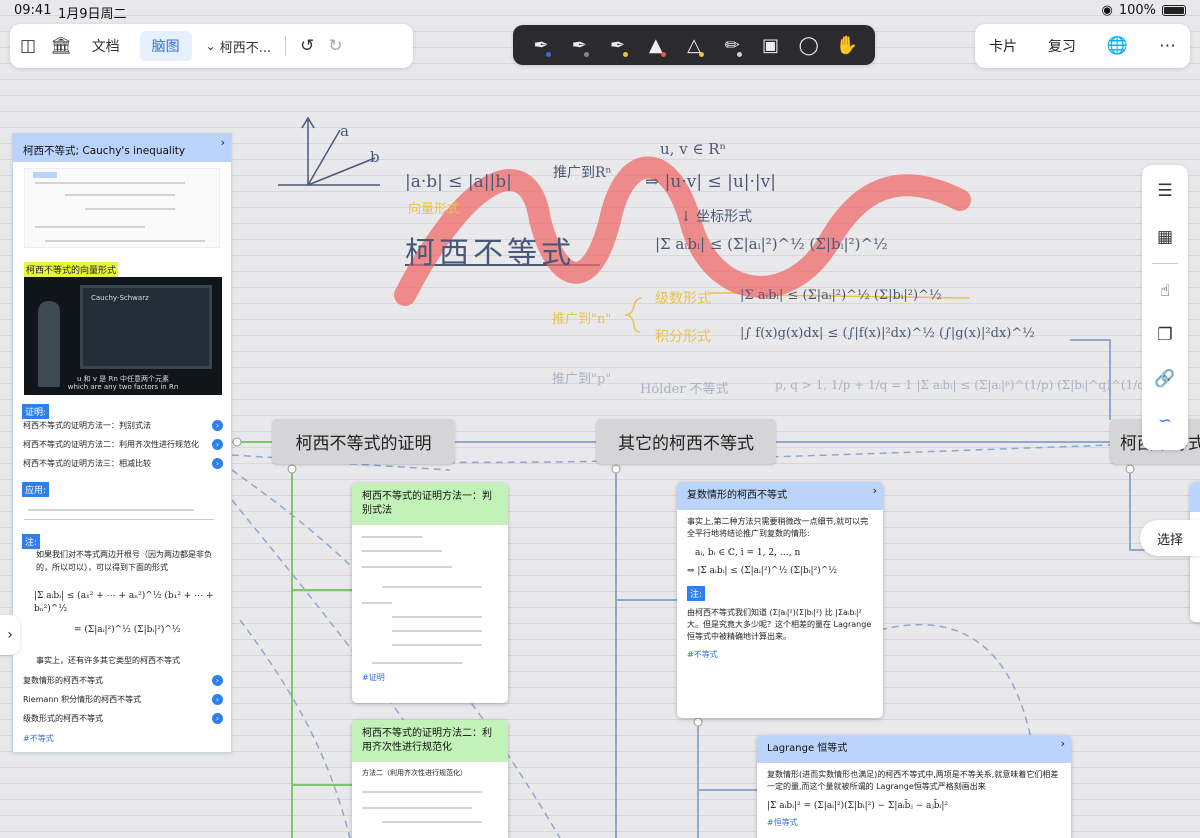 This screenshot has height=838, width=1200. What do you see at coordinates (430, 741) in the screenshot?
I see `card-title: 柯西不等式的证明方法二：利用齐次性进行规范化` at bounding box center [430, 741].